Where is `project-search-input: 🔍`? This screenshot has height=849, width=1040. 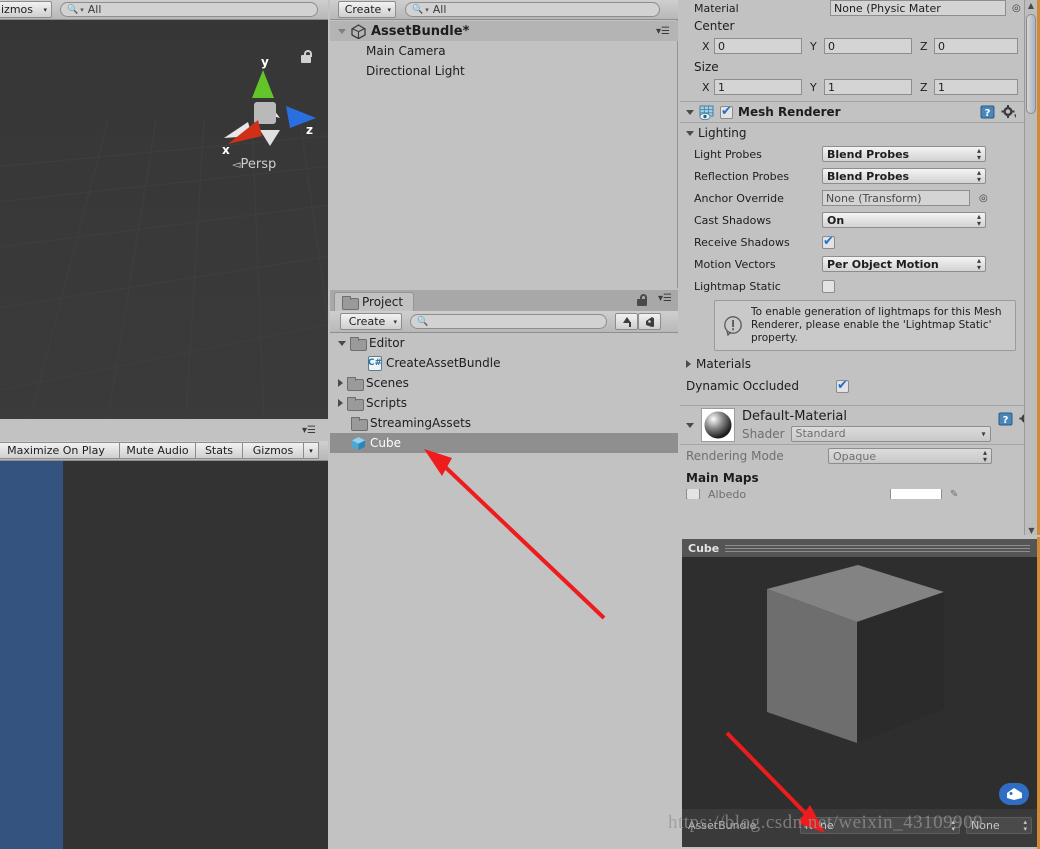
project-search-input: 🔍 is located at coordinates (508, 321).